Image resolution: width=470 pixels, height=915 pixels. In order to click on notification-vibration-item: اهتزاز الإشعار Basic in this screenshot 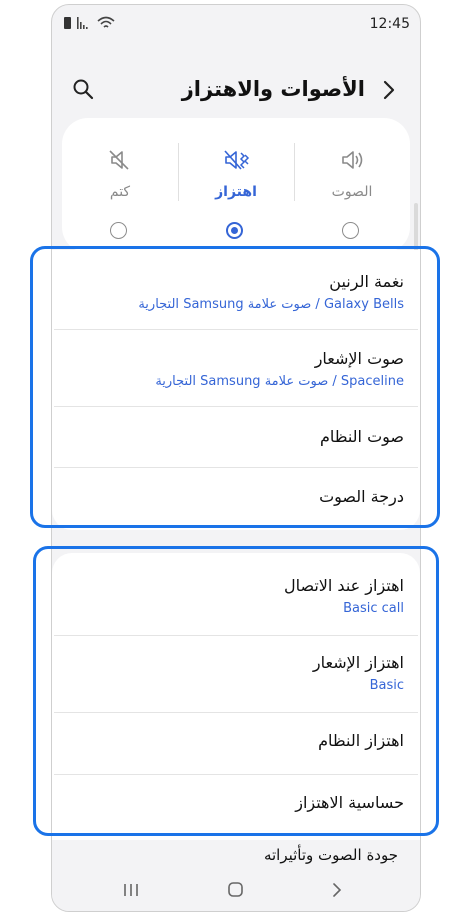, I will do `click(236, 674)`.